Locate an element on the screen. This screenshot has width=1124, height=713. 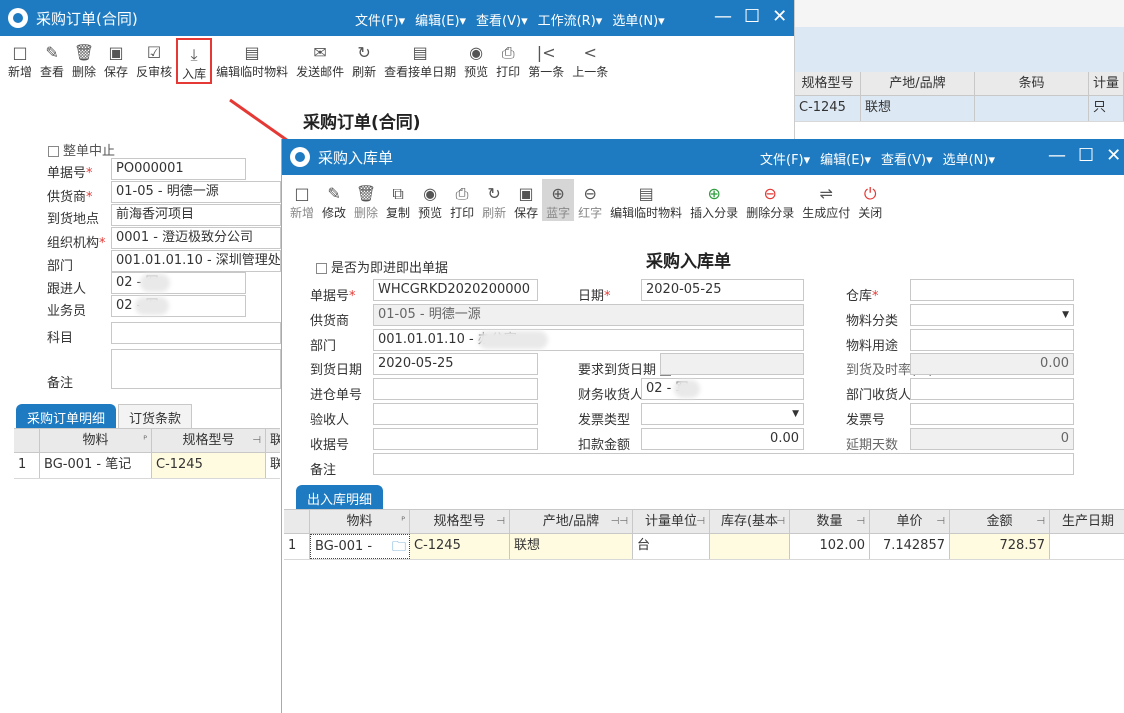
grid-header-mfg-date: 生产日期 is located at coordinates (1087, 521).